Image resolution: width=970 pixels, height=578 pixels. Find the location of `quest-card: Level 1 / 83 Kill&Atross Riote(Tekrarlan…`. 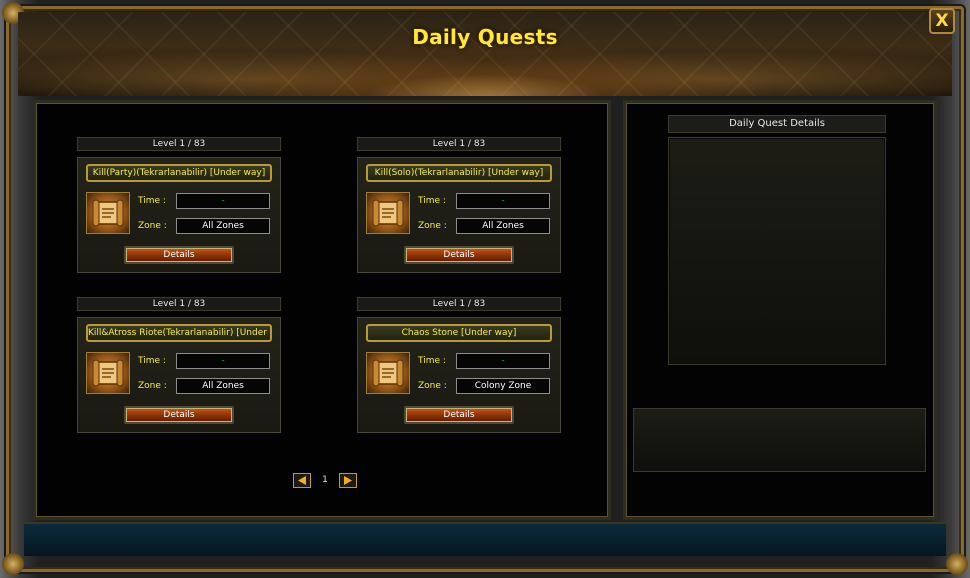

quest-card: Level 1 / 83 Kill&Atross Riote(Tekrarlan… is located at coordinates (179, 366).